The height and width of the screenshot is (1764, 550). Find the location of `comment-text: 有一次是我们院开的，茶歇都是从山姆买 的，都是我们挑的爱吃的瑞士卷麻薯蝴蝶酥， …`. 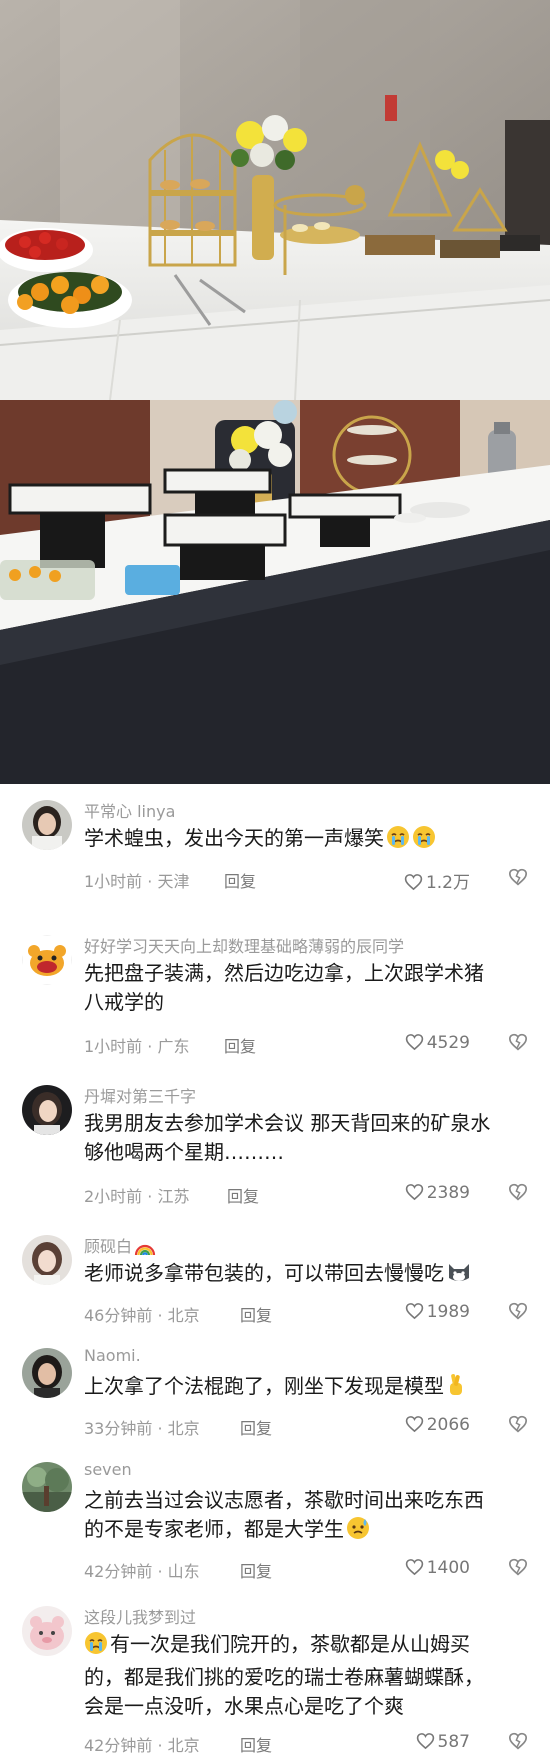

comment-text: 有一次是我们院开的，茶歇都是从山姆买 的，都是我们挑的爱吃的瑞士卷麻薯蝴蝶酥， … is located at coordinates (304, 1675).